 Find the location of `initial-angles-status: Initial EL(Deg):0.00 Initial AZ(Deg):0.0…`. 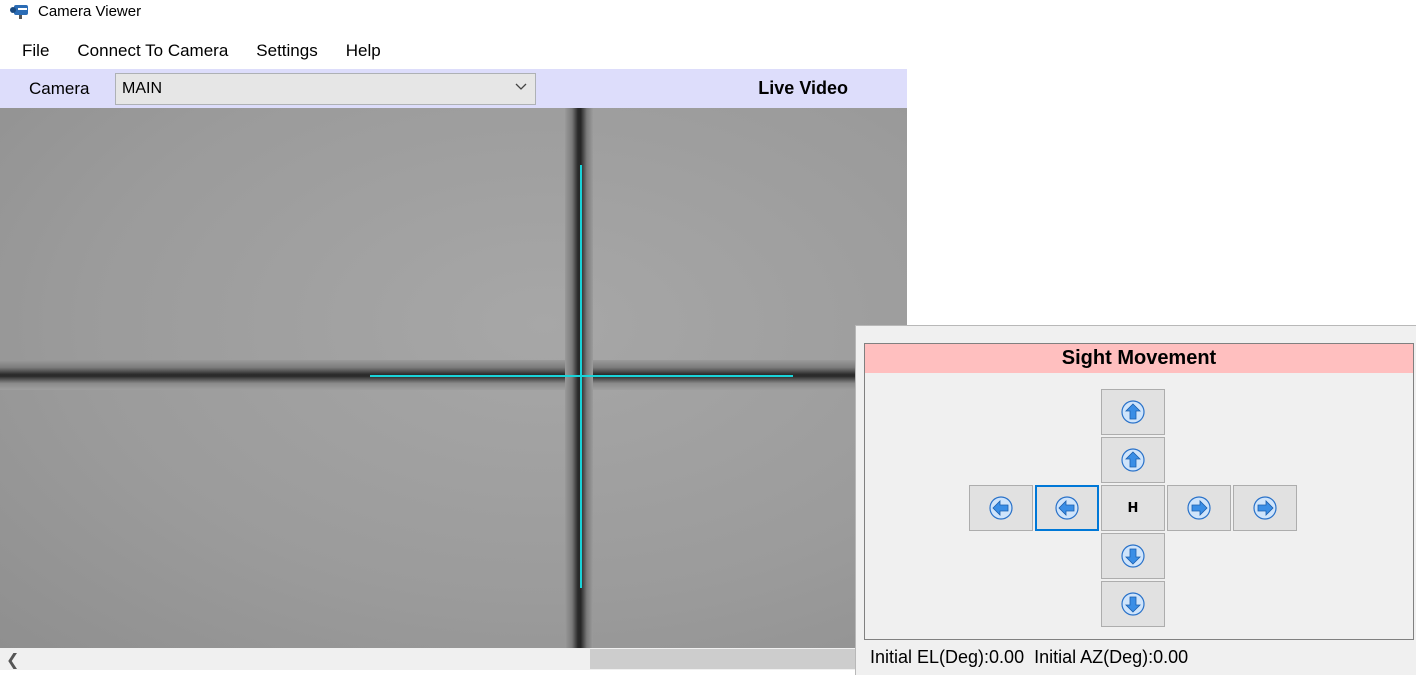

initial-angles-status: Initial EL(Deg):0.00 Initial AZ(Deg):0.0… is located at coordinates (1029, 657).